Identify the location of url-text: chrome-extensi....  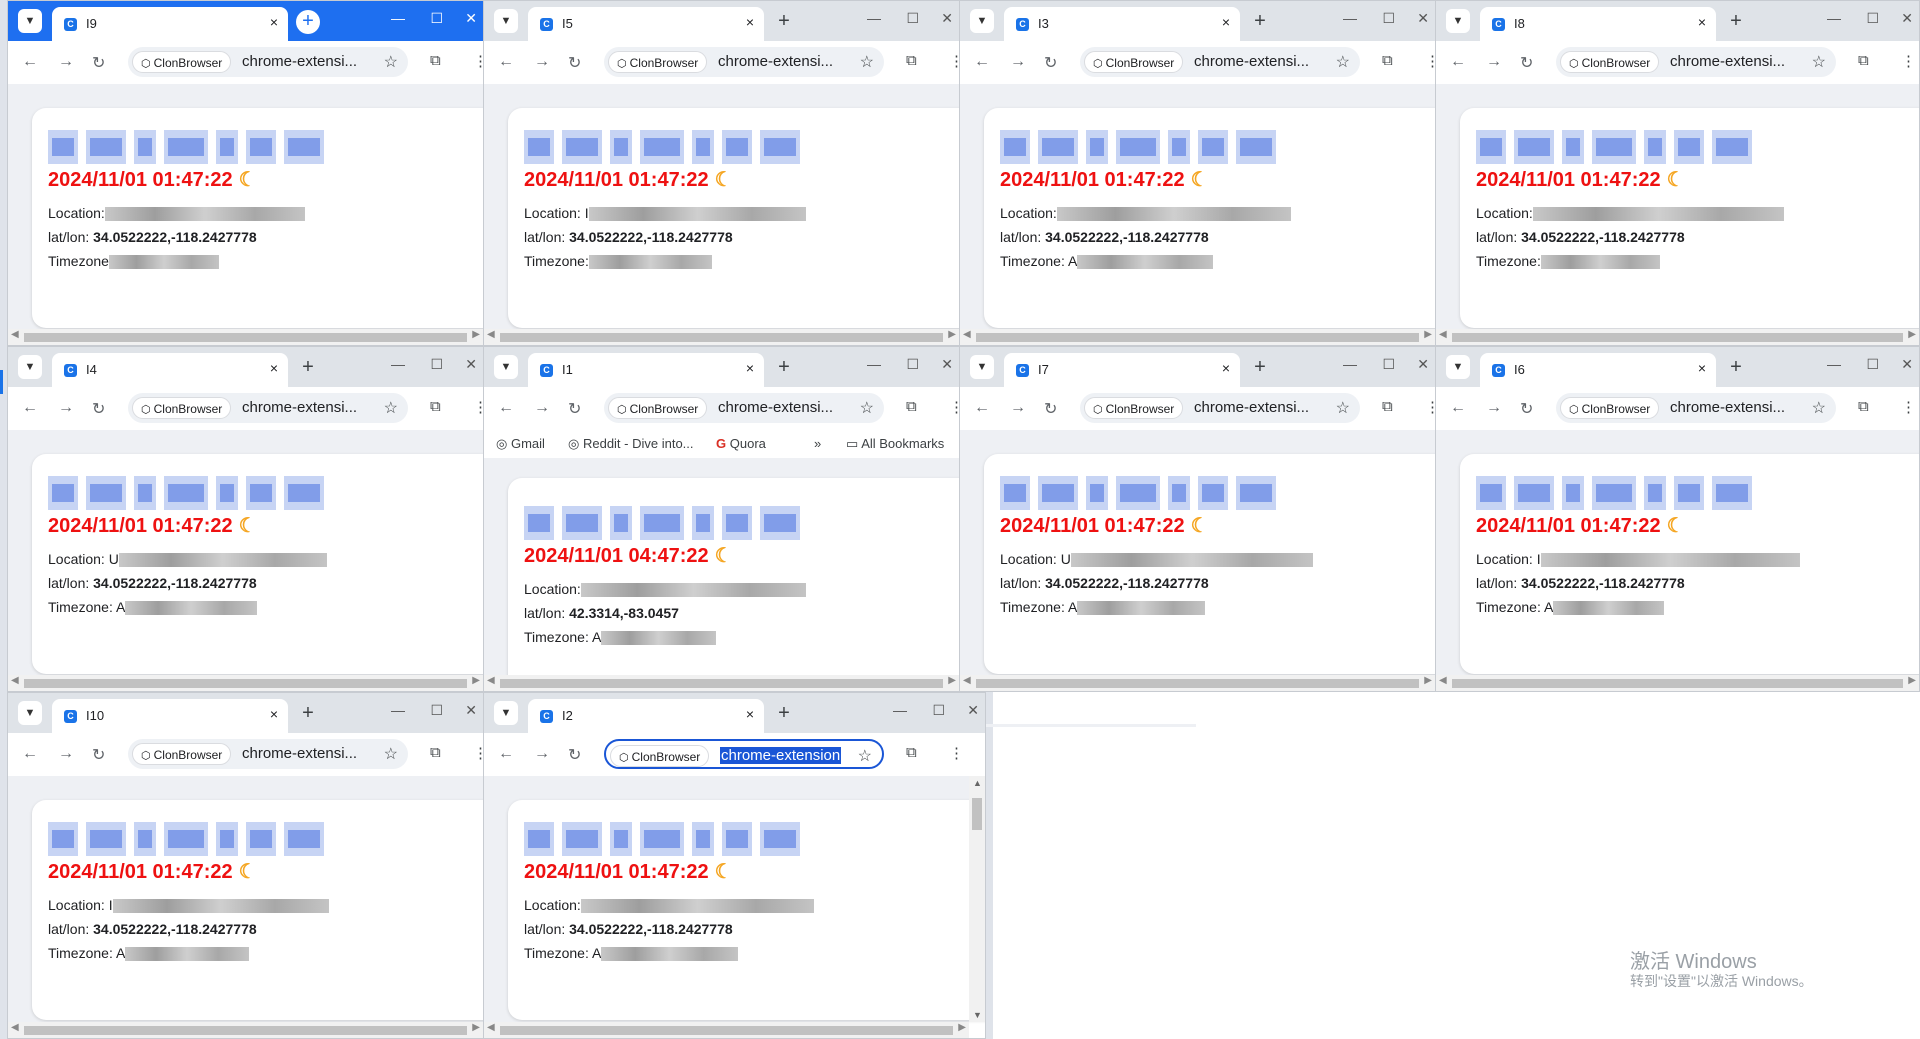
(299, 61).